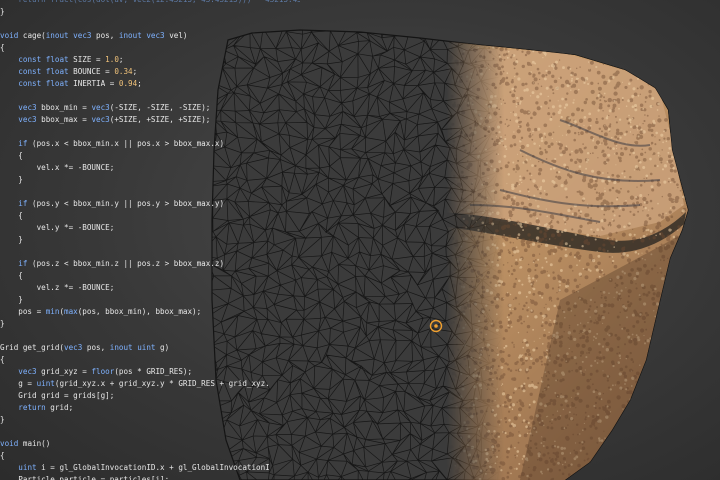 This screenshot has height=480, width=720. I want to click on code-text: grid_xyz =, so click(64, 371).